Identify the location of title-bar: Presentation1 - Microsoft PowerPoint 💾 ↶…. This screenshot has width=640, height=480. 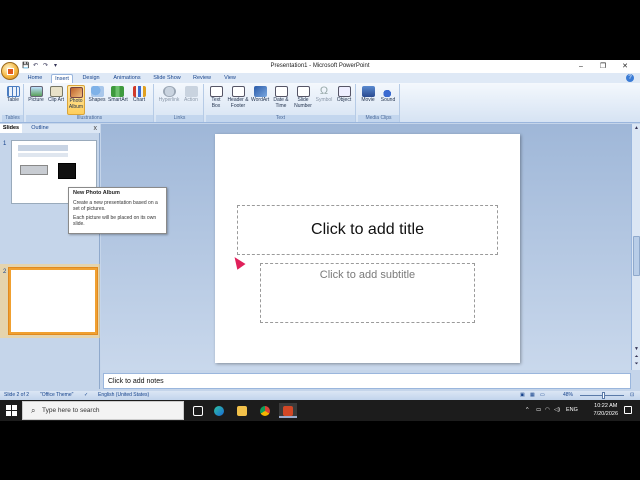
(320, 66).